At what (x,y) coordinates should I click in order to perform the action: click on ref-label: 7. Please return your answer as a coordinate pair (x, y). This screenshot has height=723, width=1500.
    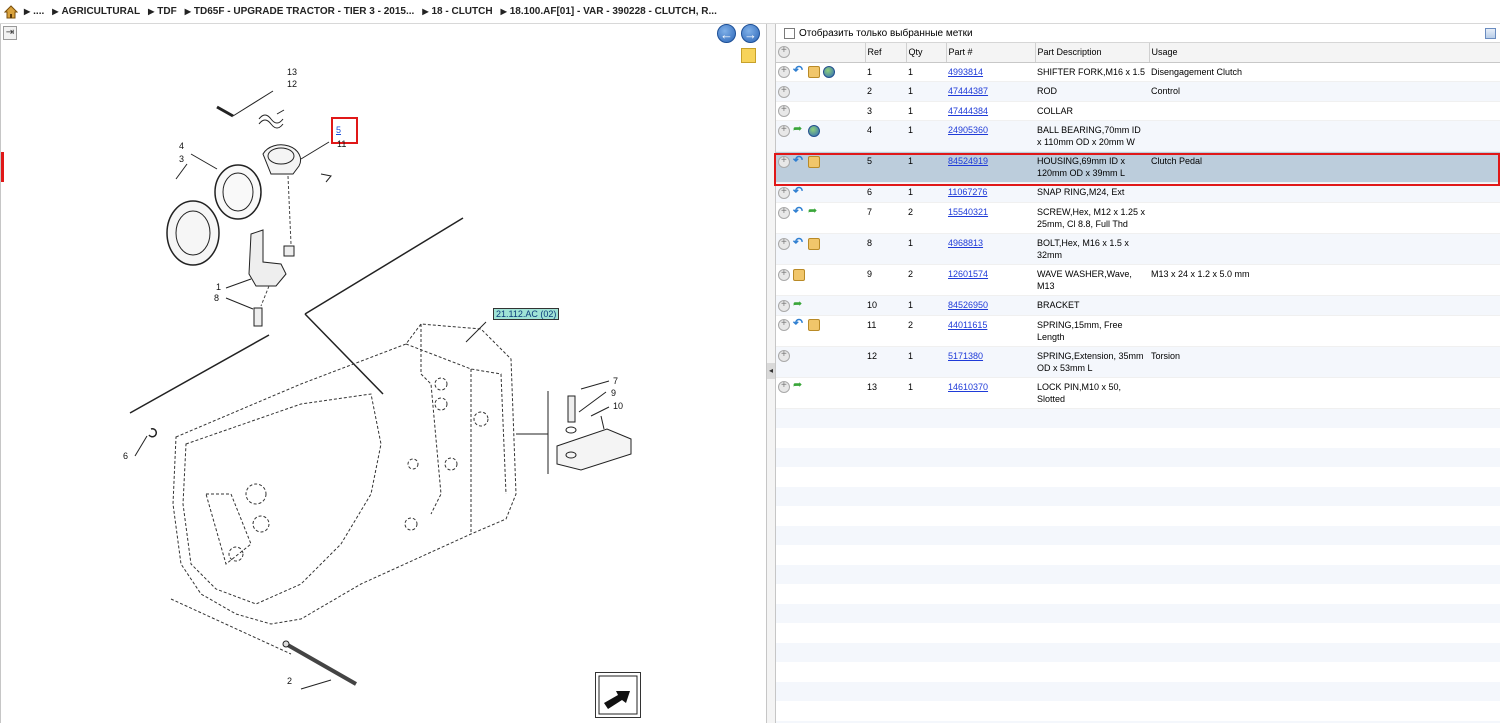
    Looking at the image, I should click on (615, 381).